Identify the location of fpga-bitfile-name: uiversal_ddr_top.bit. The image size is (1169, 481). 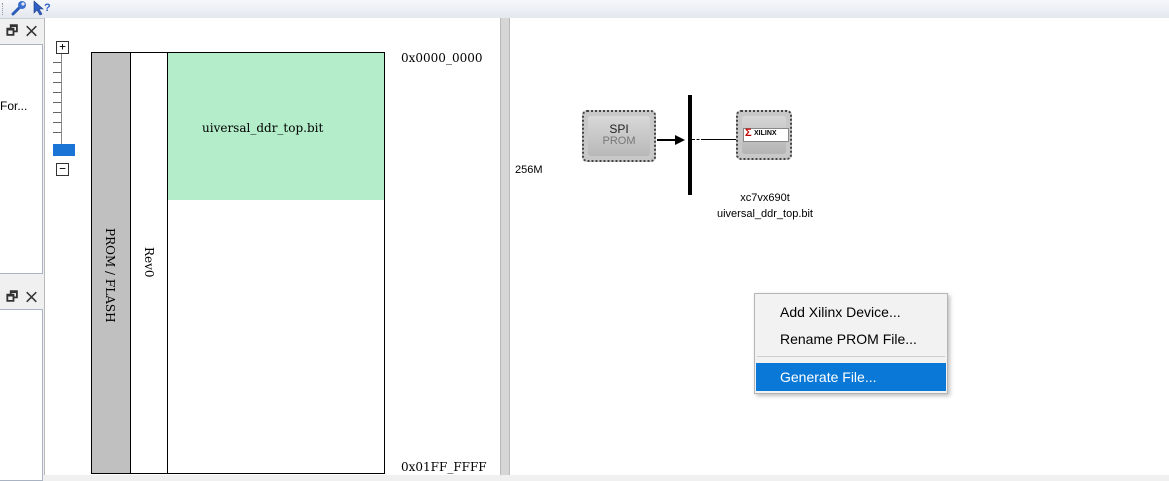
(764, 214).